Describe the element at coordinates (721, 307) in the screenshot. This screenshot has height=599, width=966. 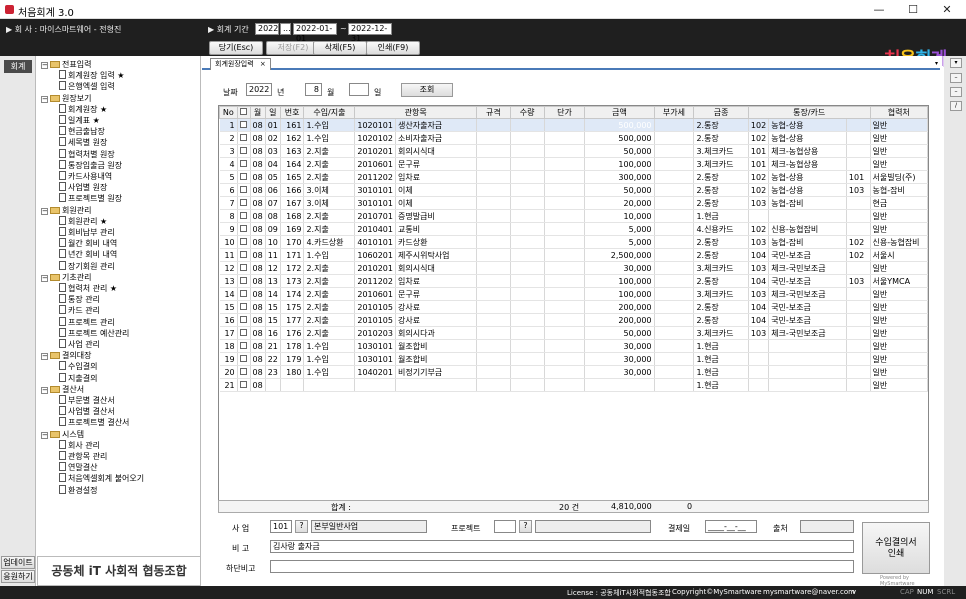
I see `table-cell: 2.통장` at that location.